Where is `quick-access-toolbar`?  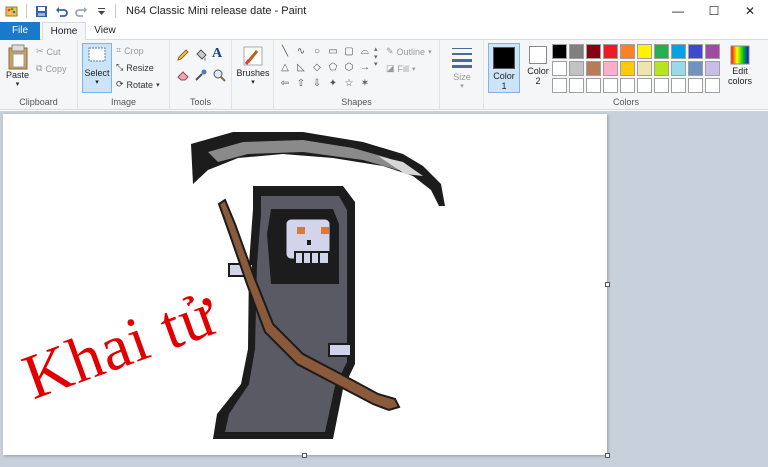
quick-access-toolbar is located at coordinates (59, 11).